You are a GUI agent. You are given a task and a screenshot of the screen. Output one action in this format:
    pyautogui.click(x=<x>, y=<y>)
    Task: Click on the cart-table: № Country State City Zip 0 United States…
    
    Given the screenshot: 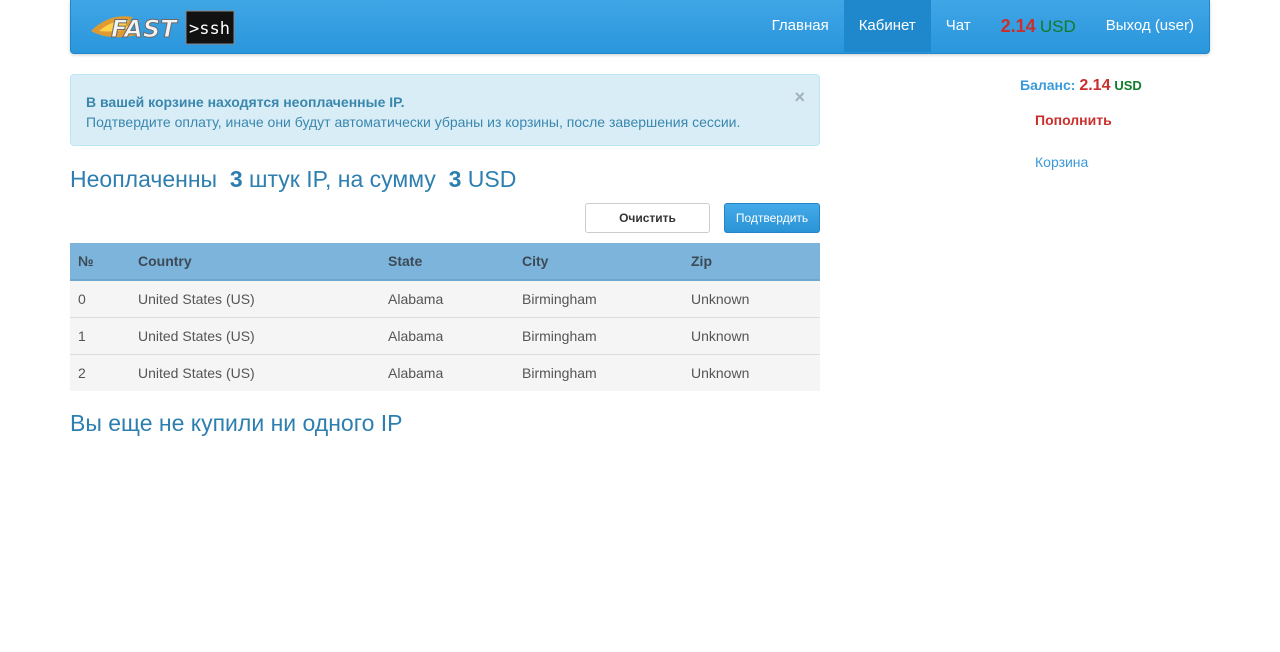 What is the action you would take?
    pyautogui.click(x=445, y=317)
    